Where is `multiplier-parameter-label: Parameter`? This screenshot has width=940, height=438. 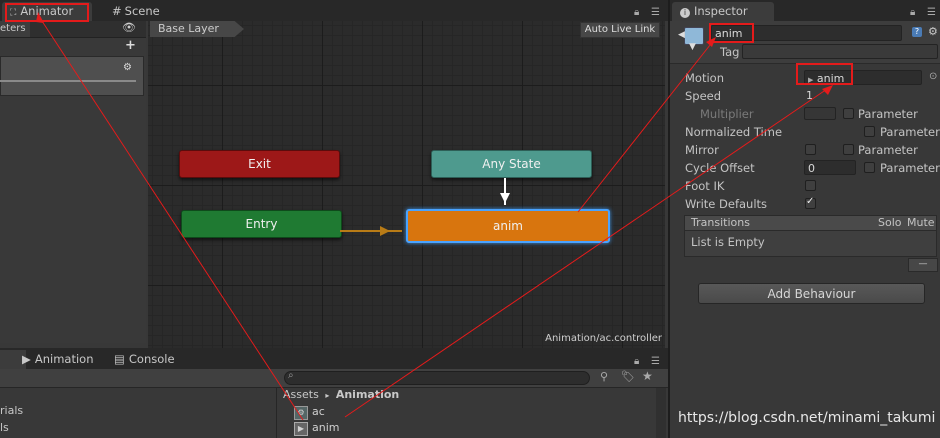 multiplier-parameter-label: Parameter is located at coordinates (888, 114).